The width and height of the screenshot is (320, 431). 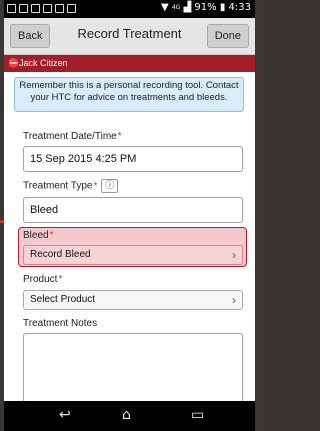 I want to click on type-label: Treatment Type* ⓘ, so click(x=71, y=186).